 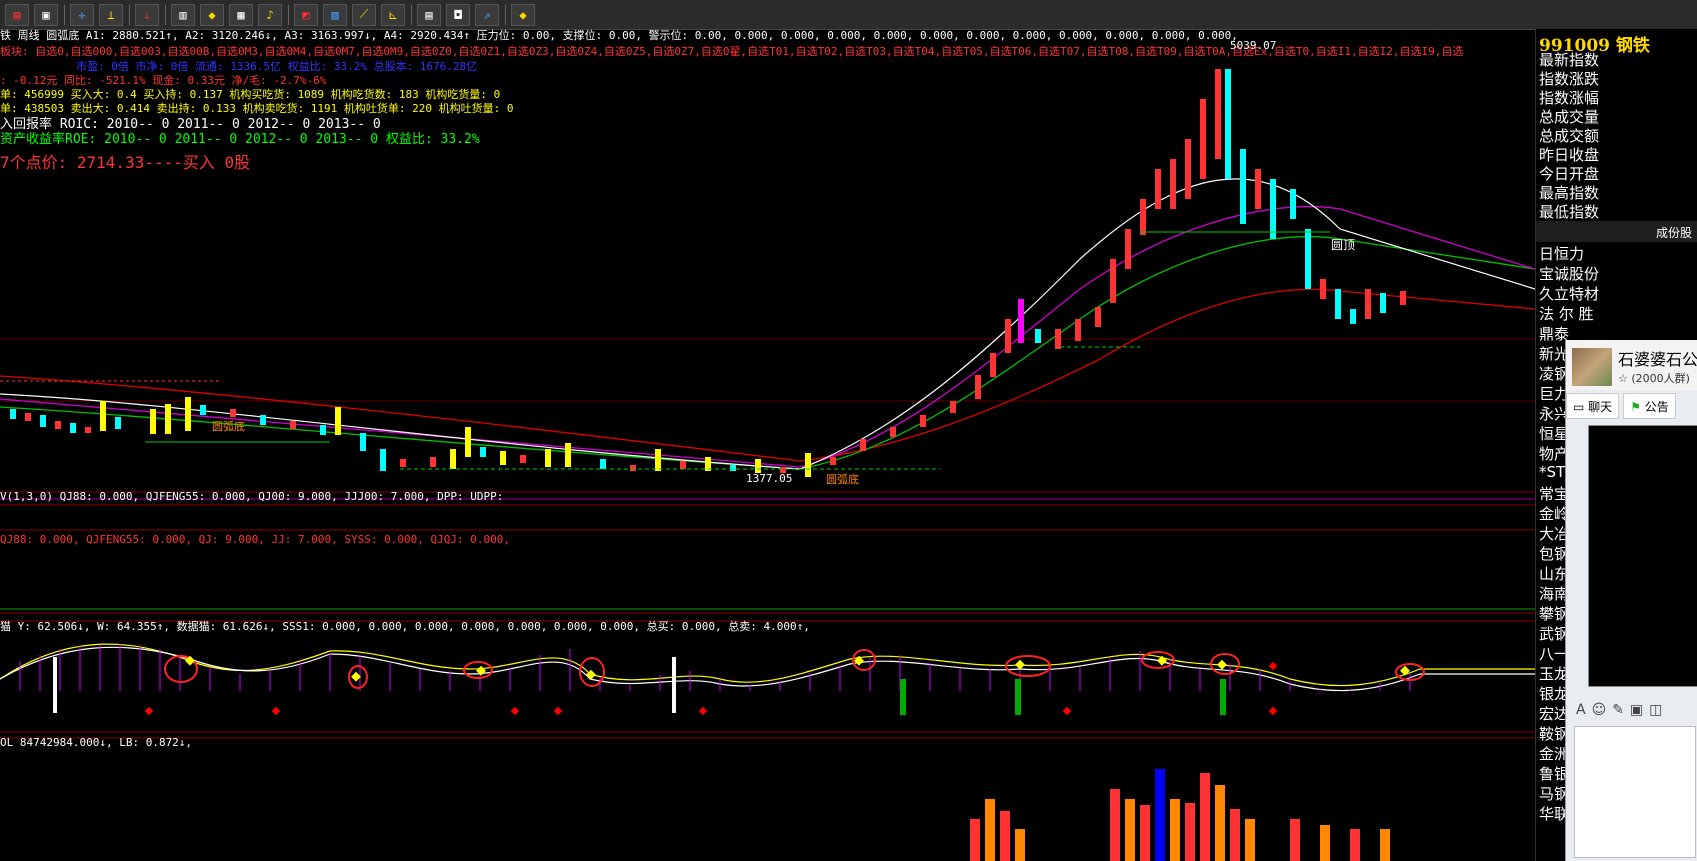 I want to click on field-open: 今日开盘, so click(x=1569, y=174).